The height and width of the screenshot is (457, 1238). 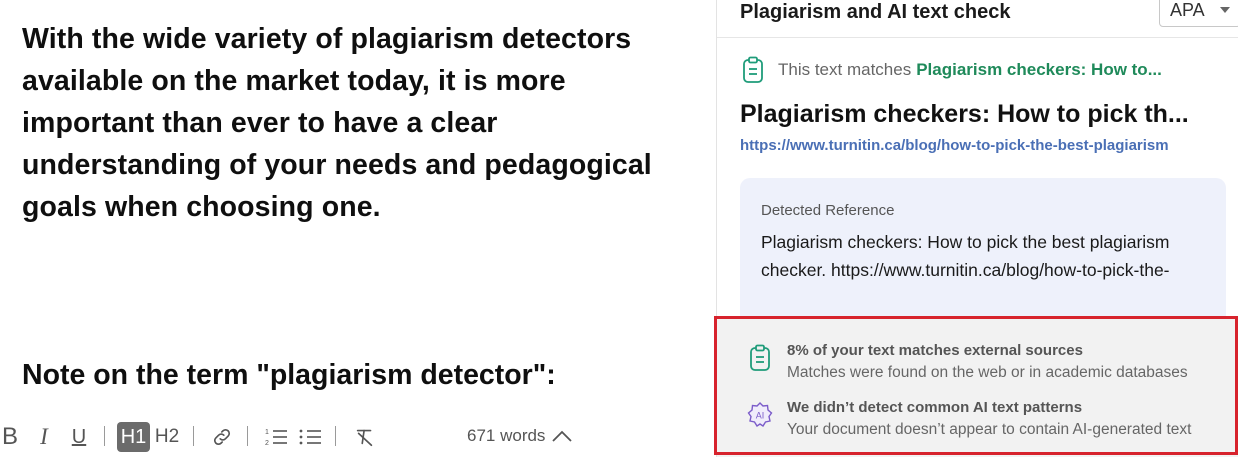 I want to click on word-count: 671 words, so click(x=520, y=436).